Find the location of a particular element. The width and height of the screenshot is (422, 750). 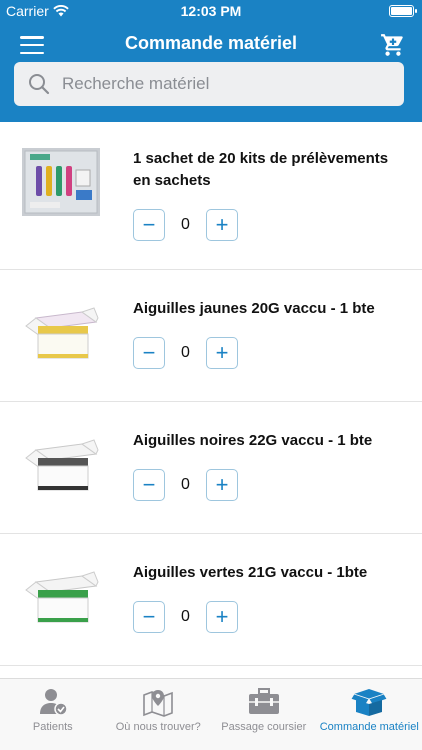

tab-order-equipment: Commande matériel is located at coordinates (369, 714).